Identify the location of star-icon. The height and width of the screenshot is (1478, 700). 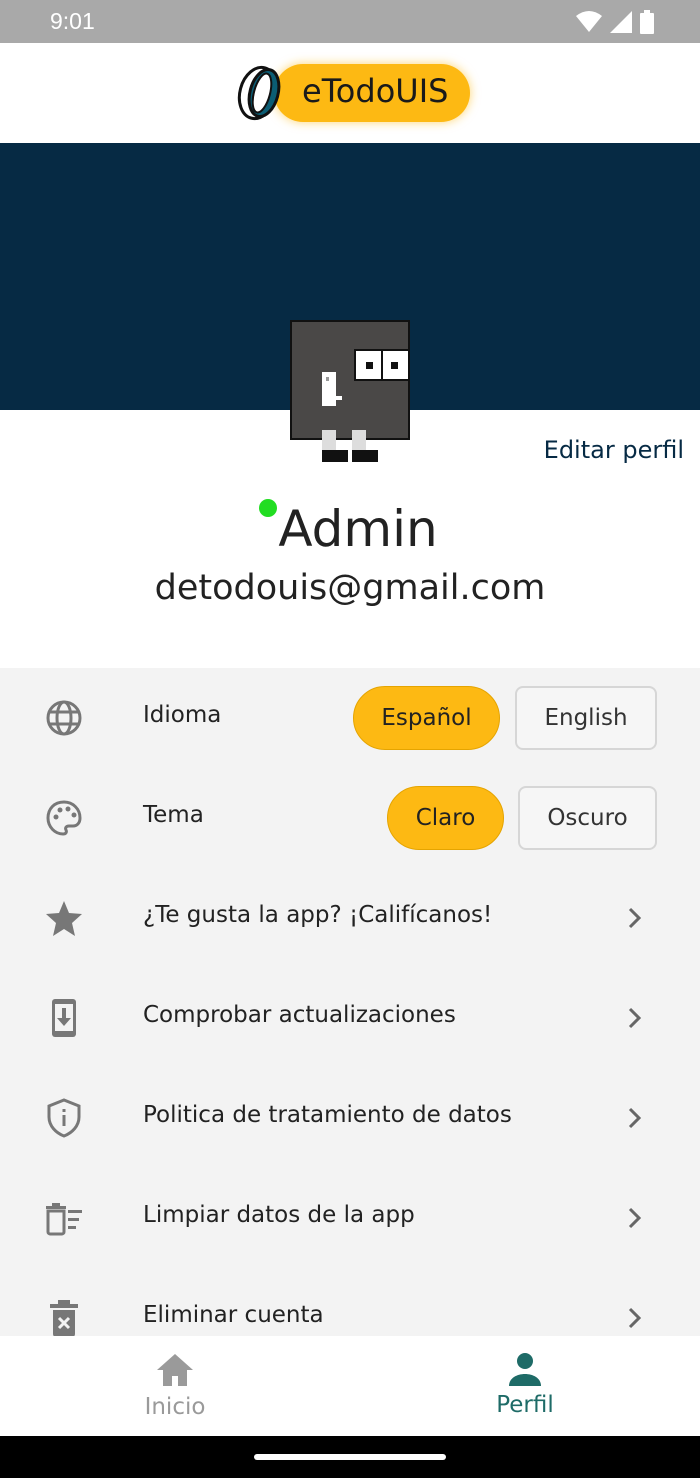
(64, 918).